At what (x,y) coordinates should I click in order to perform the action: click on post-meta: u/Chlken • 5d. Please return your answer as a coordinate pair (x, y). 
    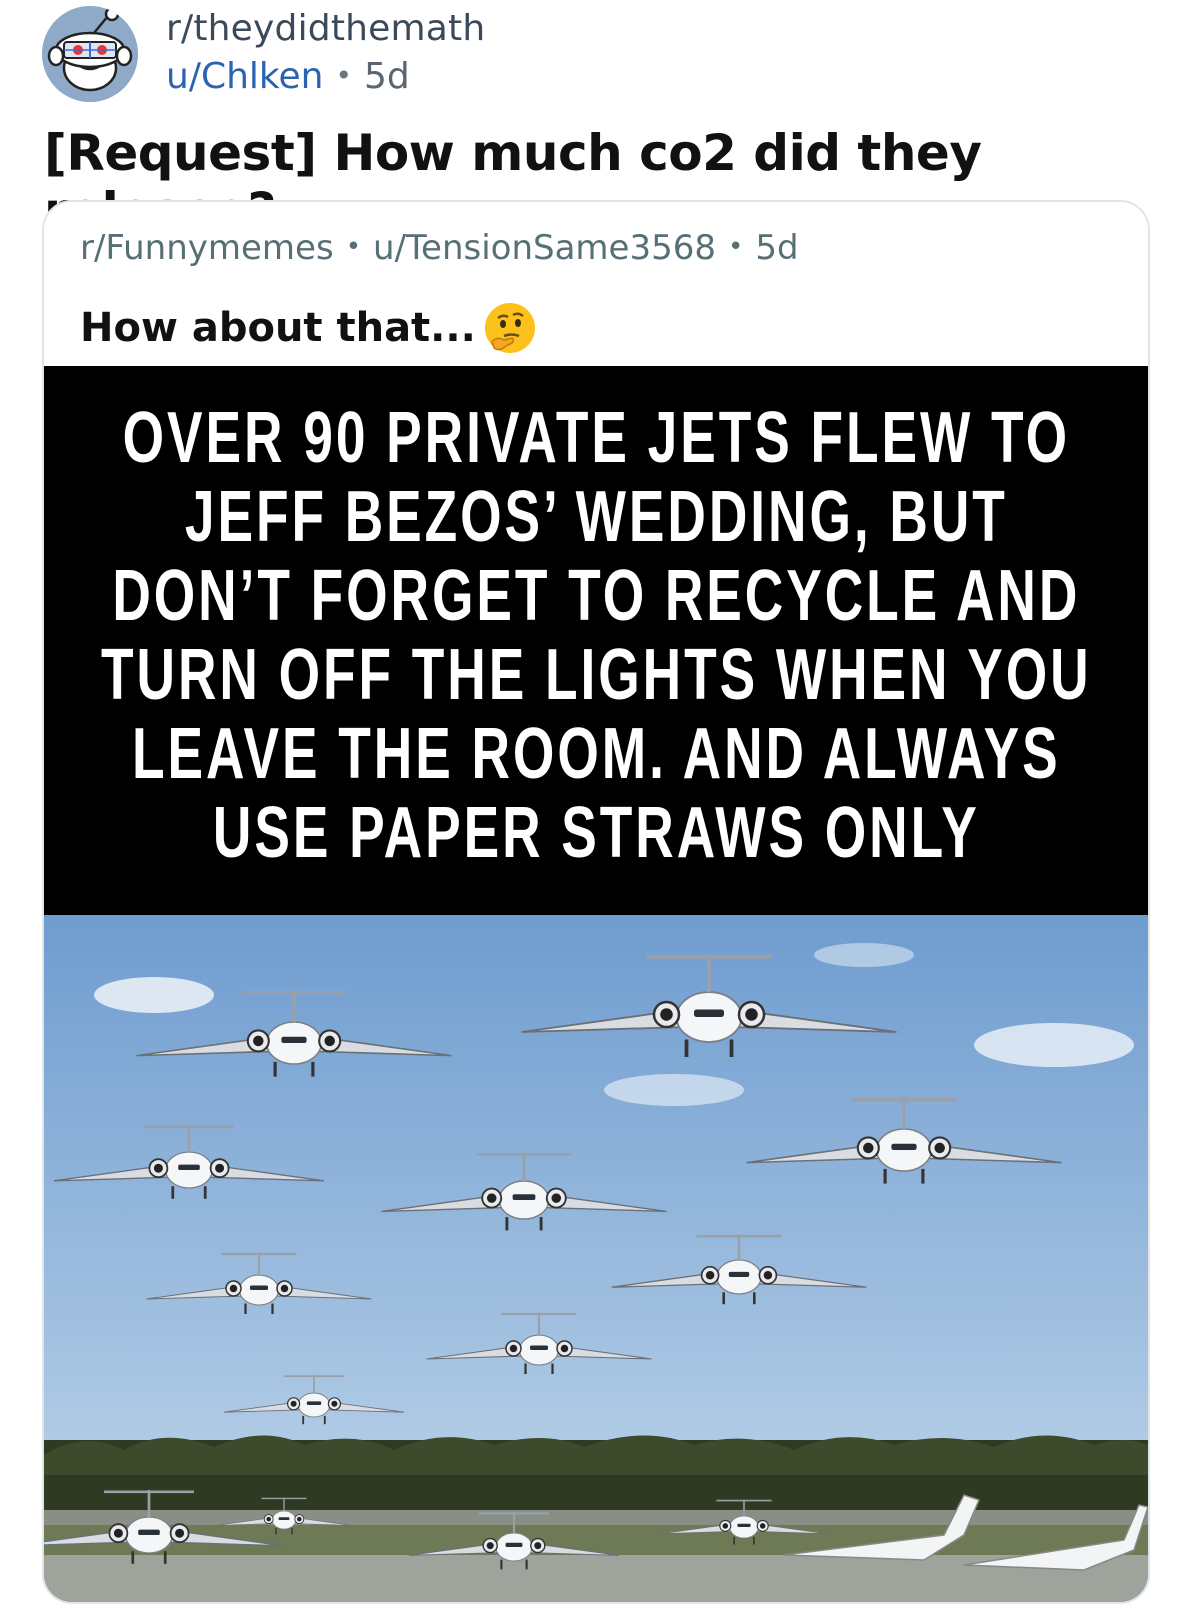
    Looking at the image, I should click on (288, 76).